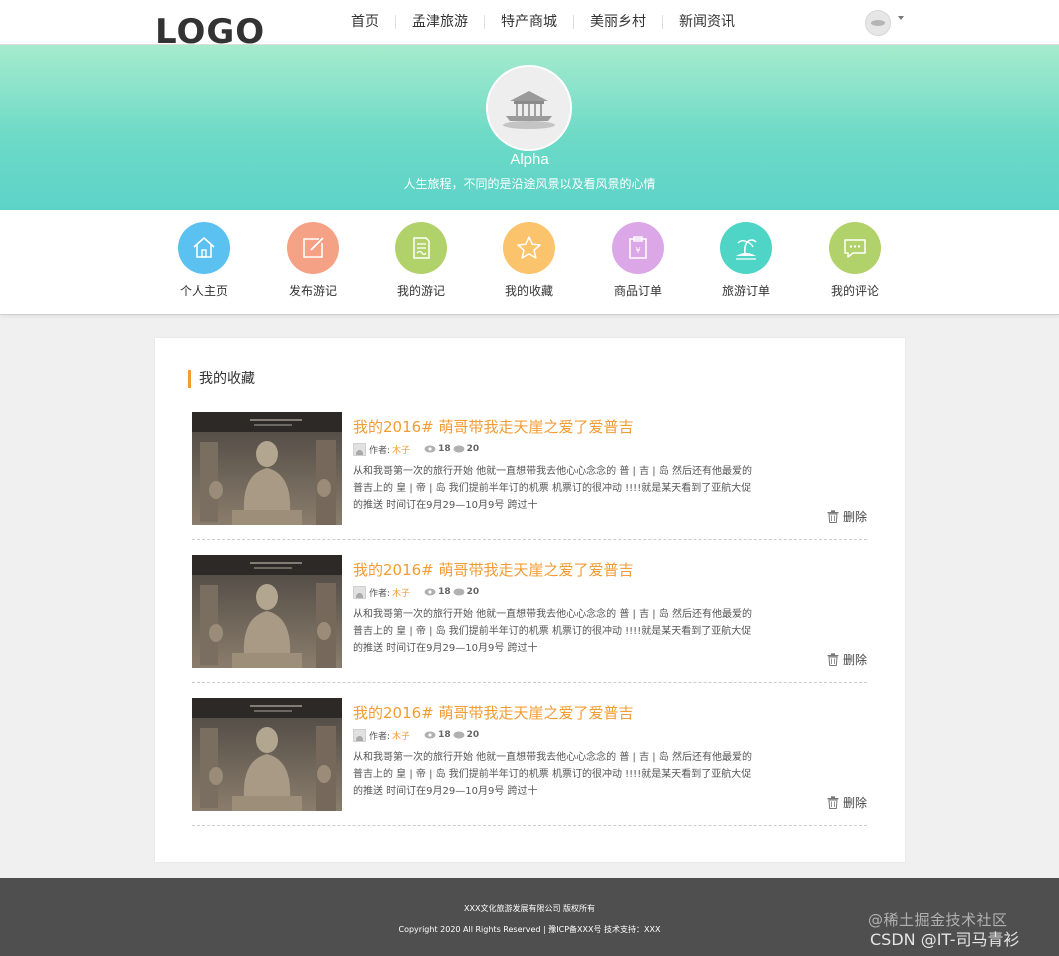 The height and width of the screenshot is (956, 1059). Describe the element at coordinates (746, 249) in the screenshot. I see `island-icon` at that location.